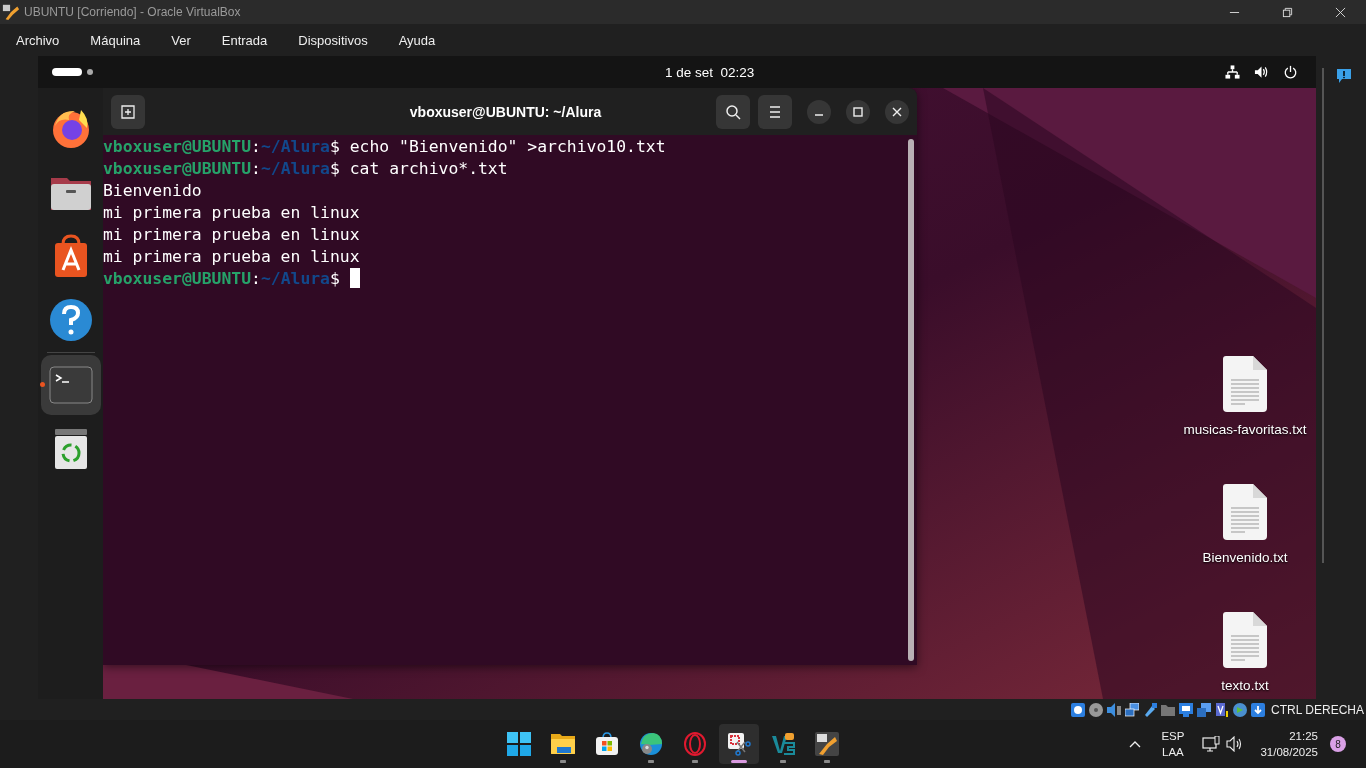  Describe the element at coordinates (1338, 744) in the screenshot. I see `notification-badge: 8` at that location.